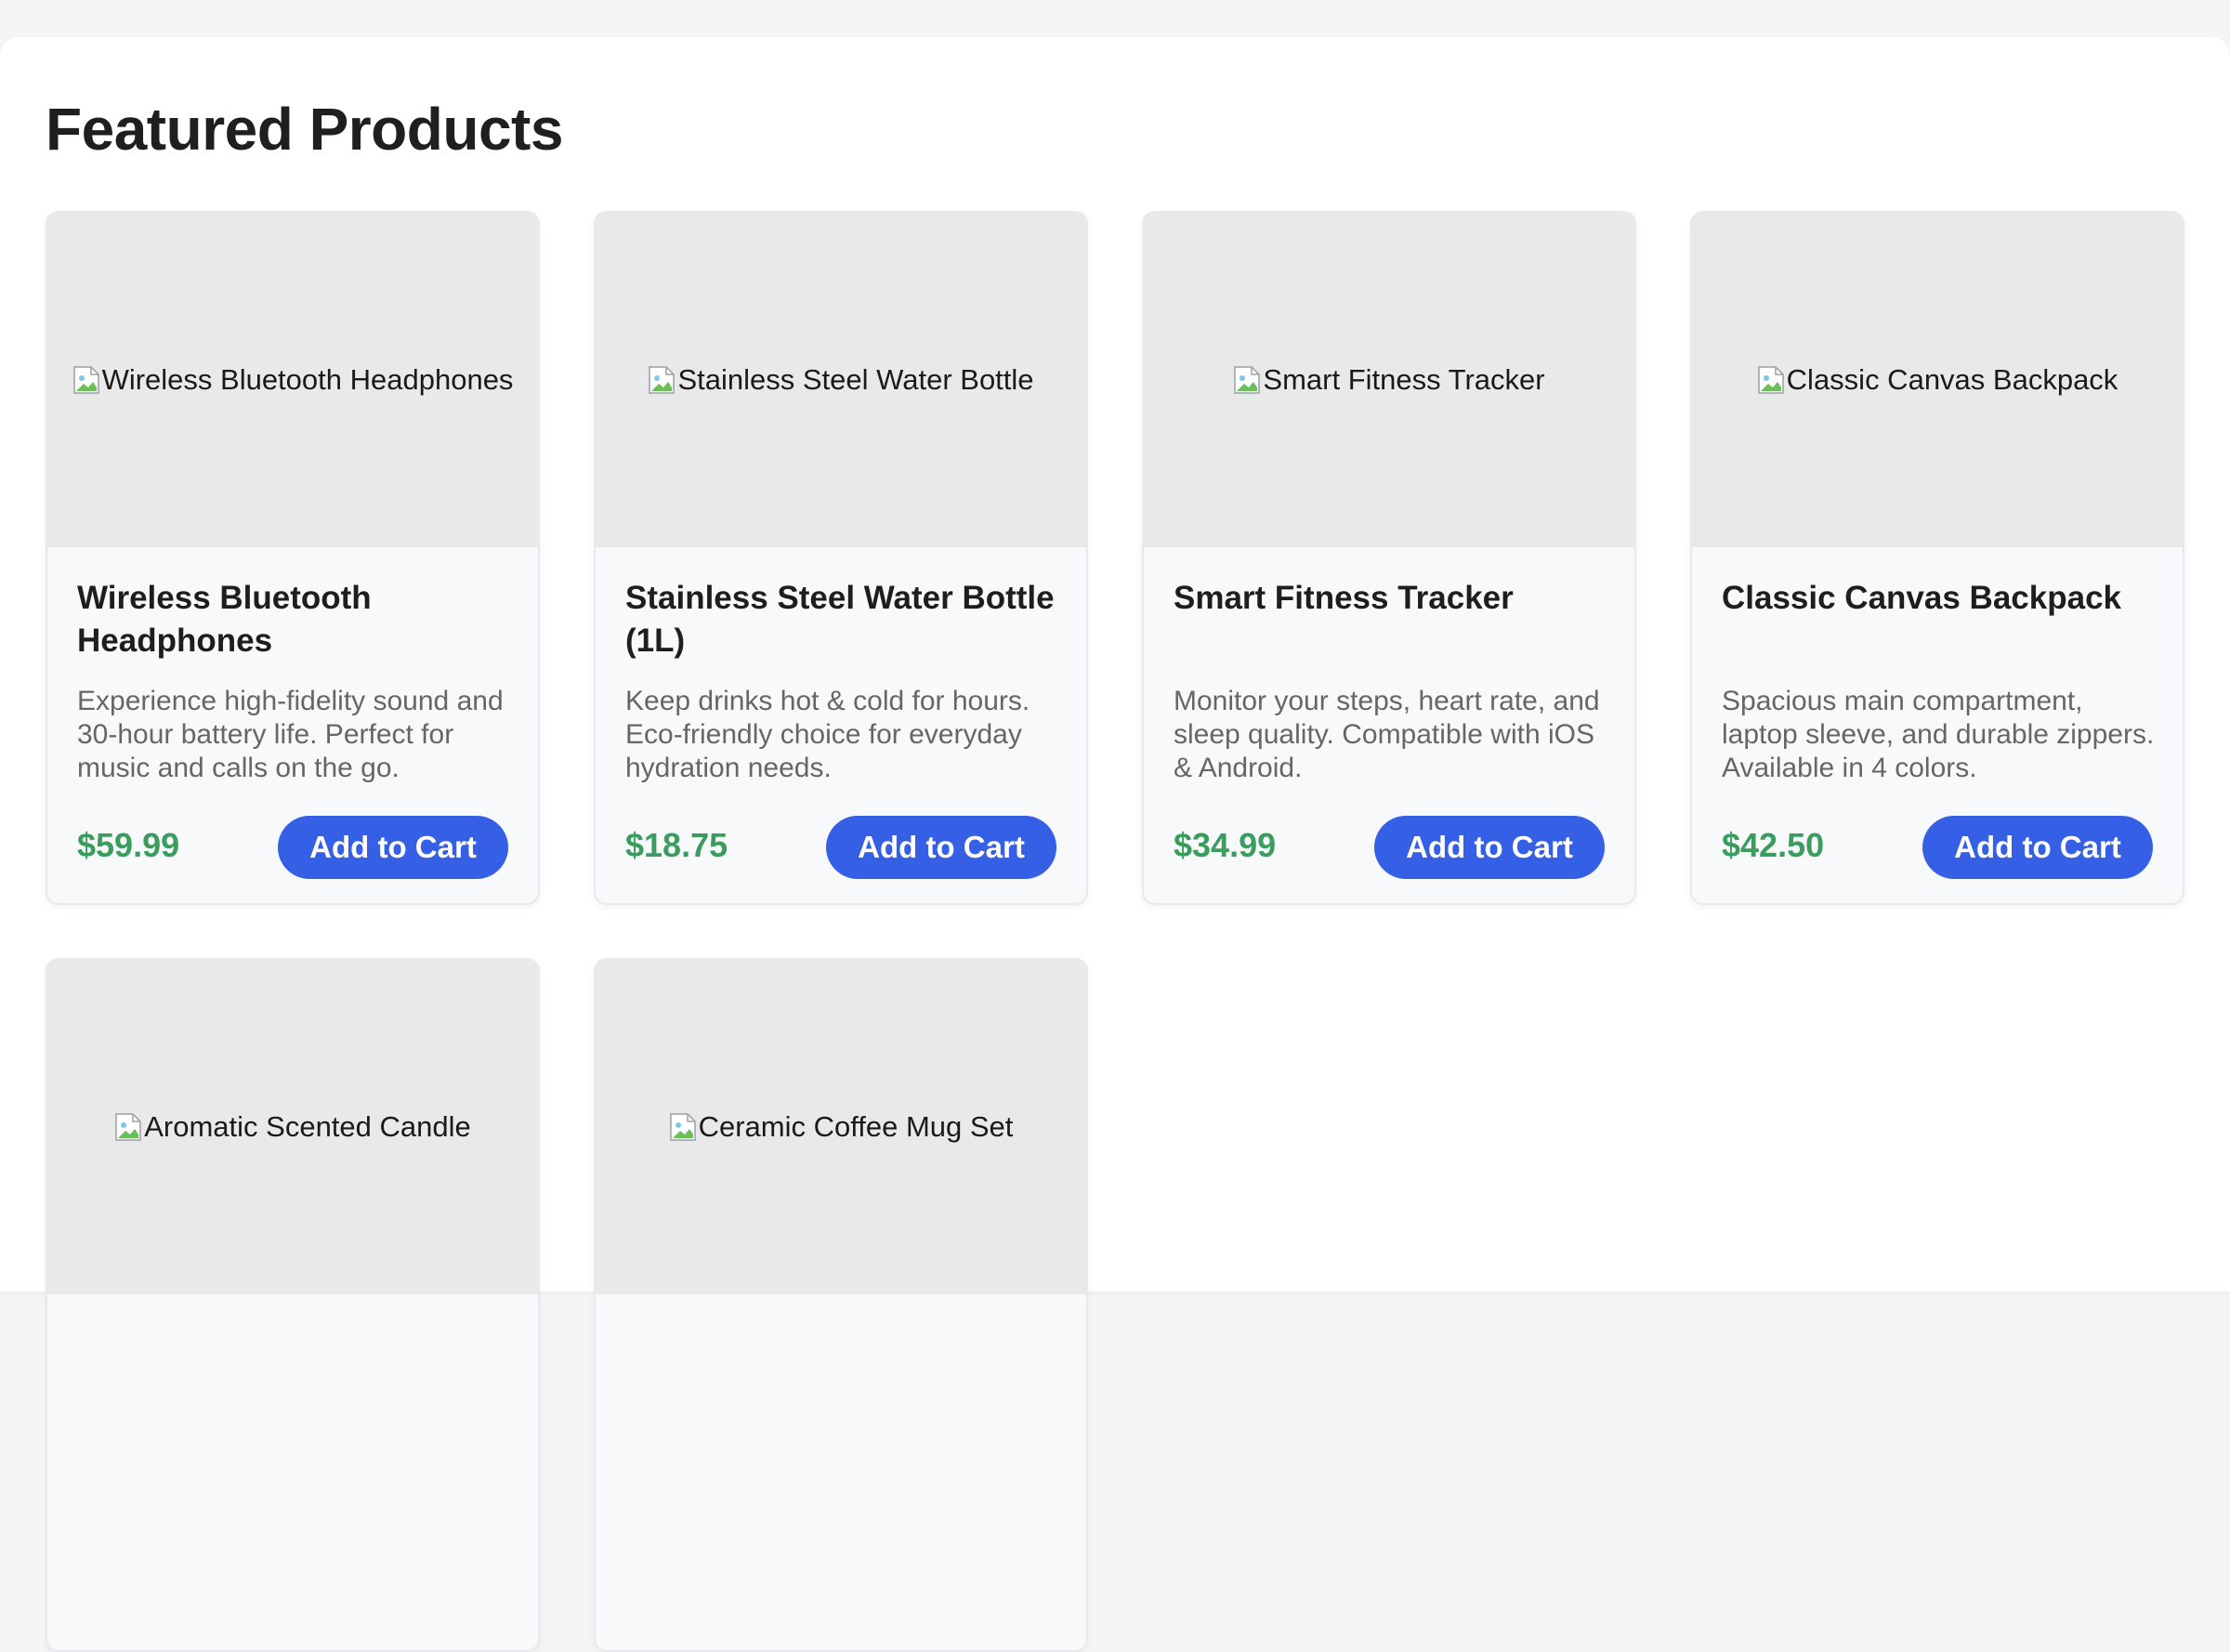 The width and height of the screenshot is (2230, 1652). I want to click on product-name: Wireless Bluetooth Headphones, so click(224, 619).